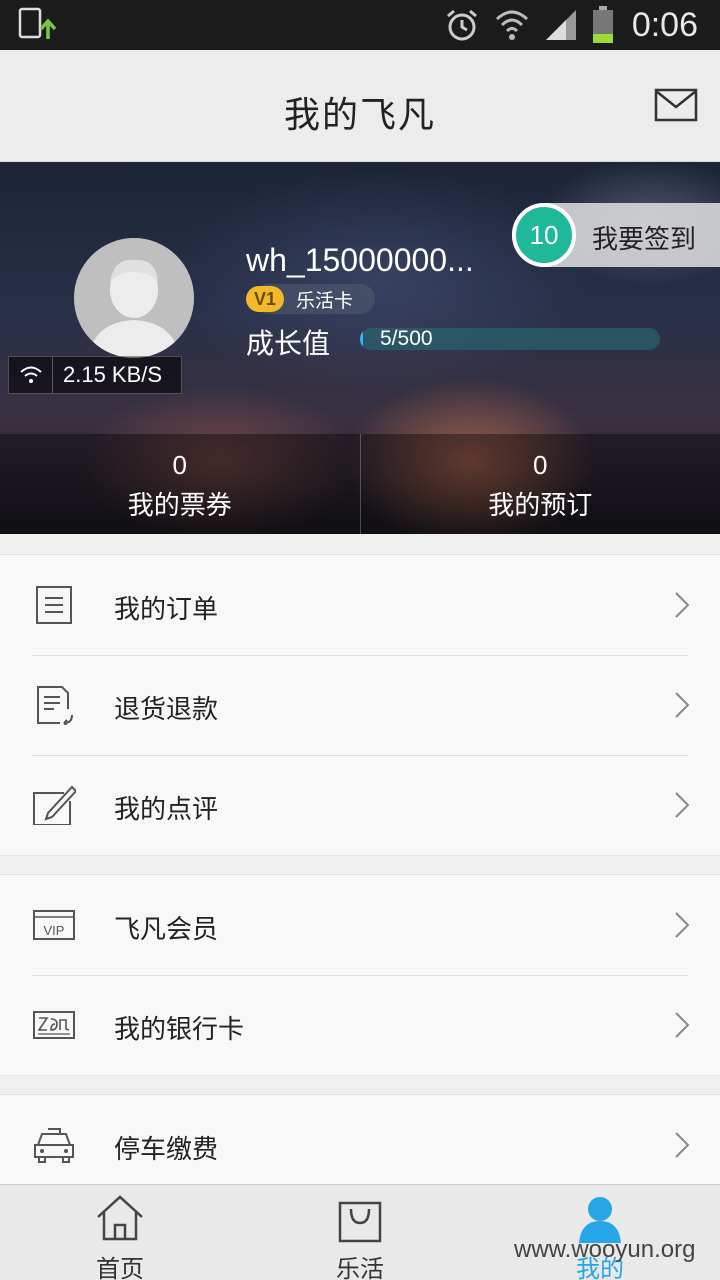 The width and height of the screenshot is (720, 1280). What do you see at coordinates (360, 25) in the screenshot?
I see `status-bar: 0:06` at bounding box center [360, 25].